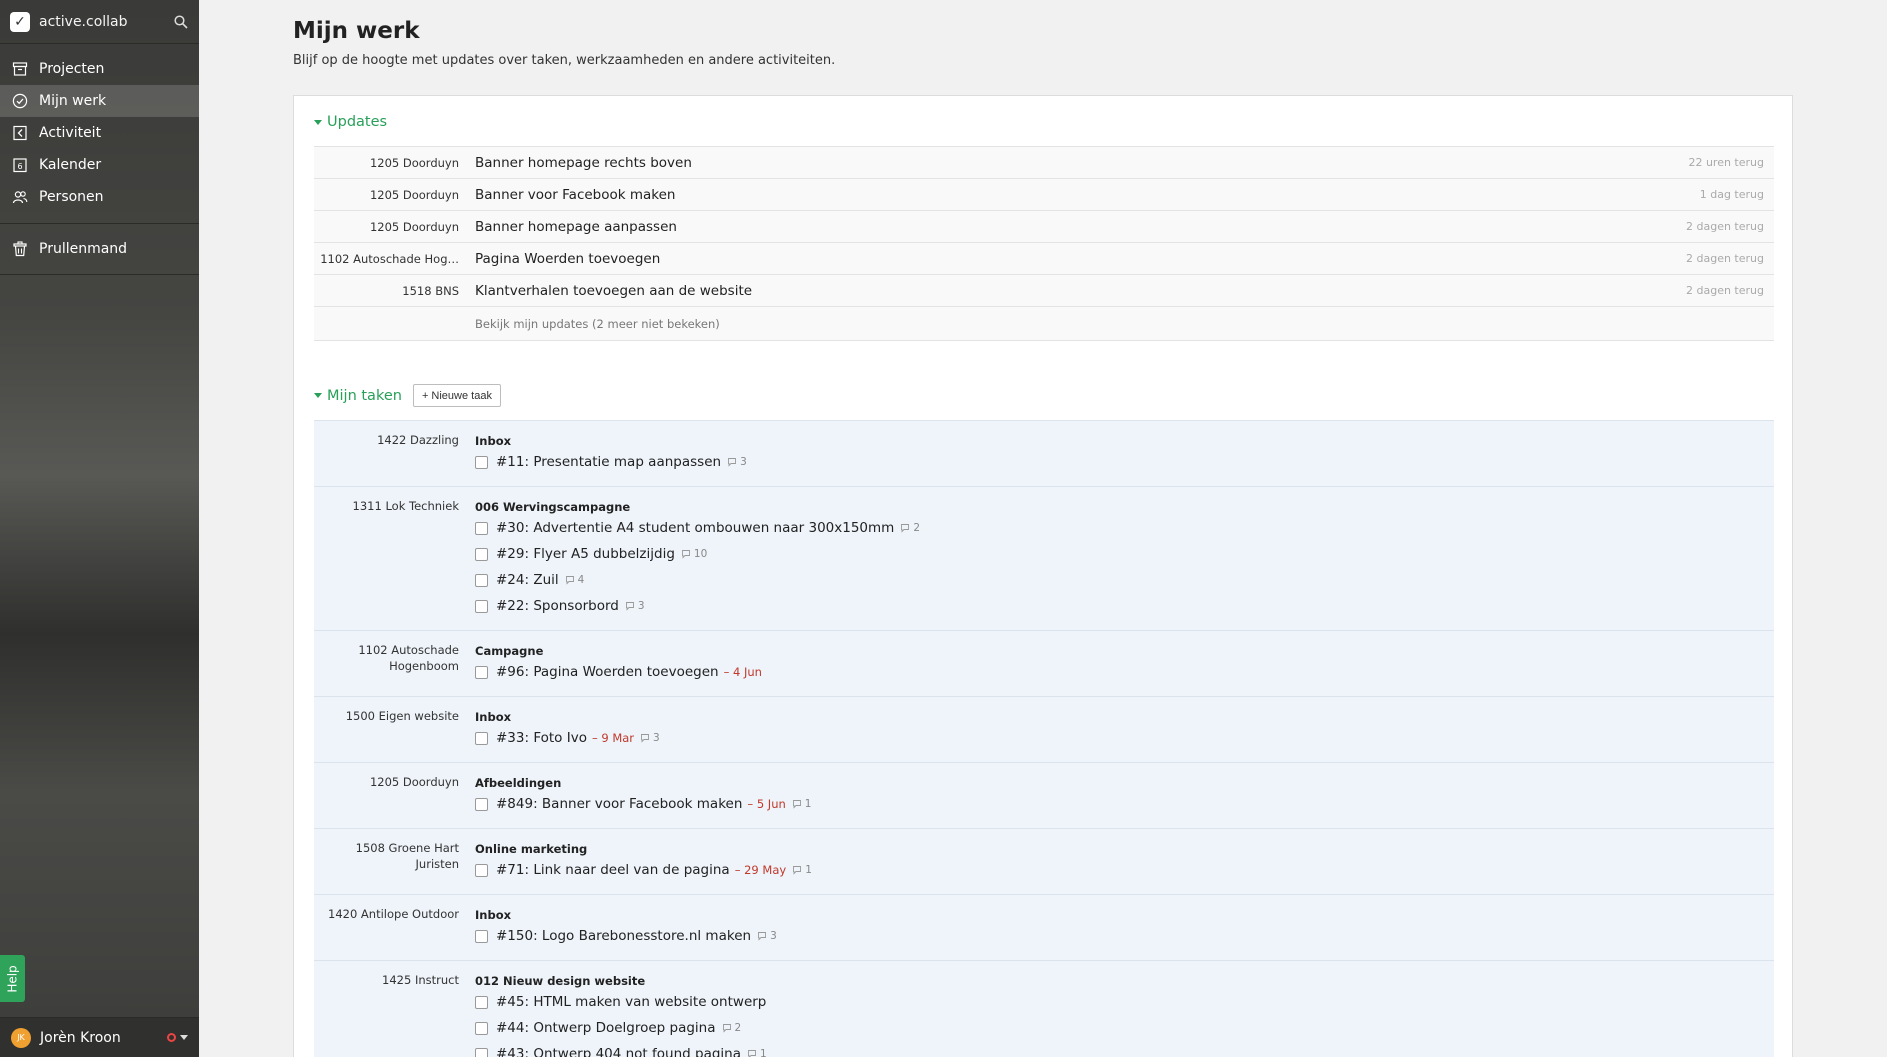 The height and width of the screenshot is (1057, 1887). What do you see at coordinates (585, 554) in the screenshot?
I see `task-title: #29: Flyer A5 dubbelzijdig` at bounding box center [585, 554].